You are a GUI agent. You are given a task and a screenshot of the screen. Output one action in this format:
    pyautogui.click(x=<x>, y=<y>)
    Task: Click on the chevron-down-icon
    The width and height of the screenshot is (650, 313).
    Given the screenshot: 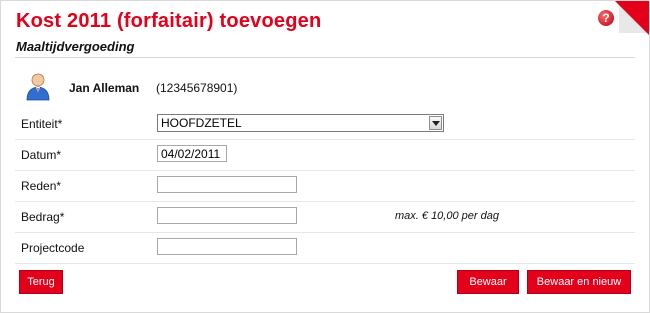 What is the action you would take?
    pyautogui.click(x=435, y=123)
    